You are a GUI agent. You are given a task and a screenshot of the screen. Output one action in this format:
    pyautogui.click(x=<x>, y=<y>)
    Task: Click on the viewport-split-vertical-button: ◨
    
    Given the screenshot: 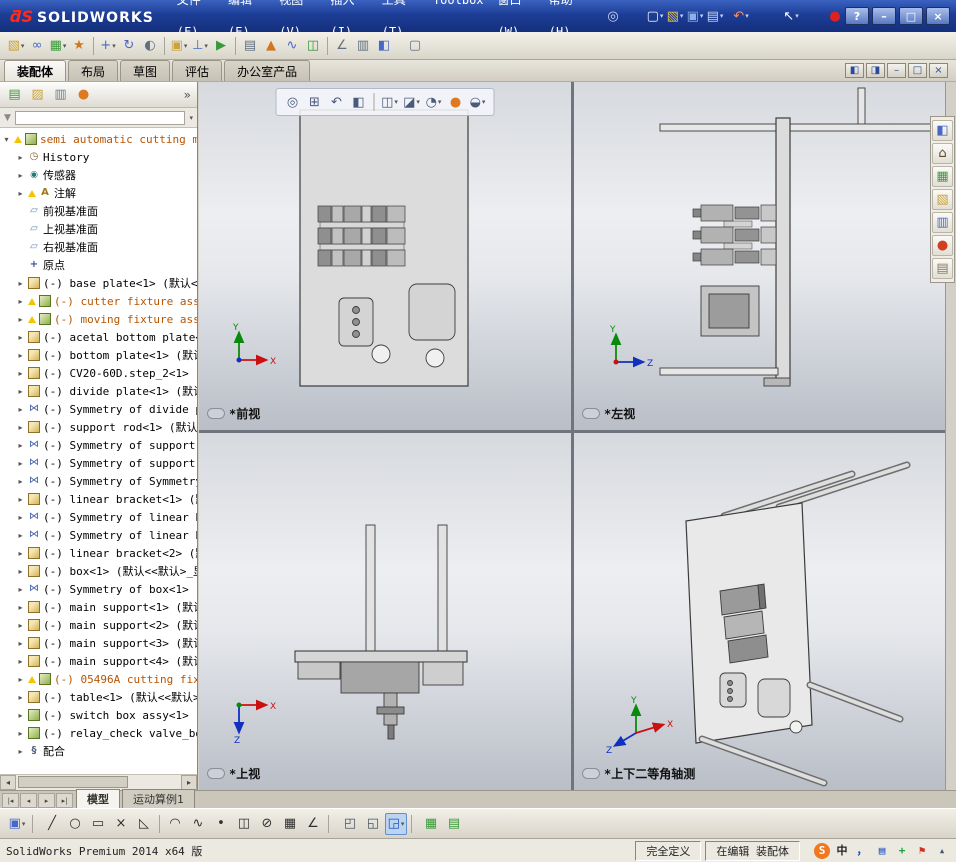 What is the action you would take?
    pyautogui.click(x=875, y=70)
    